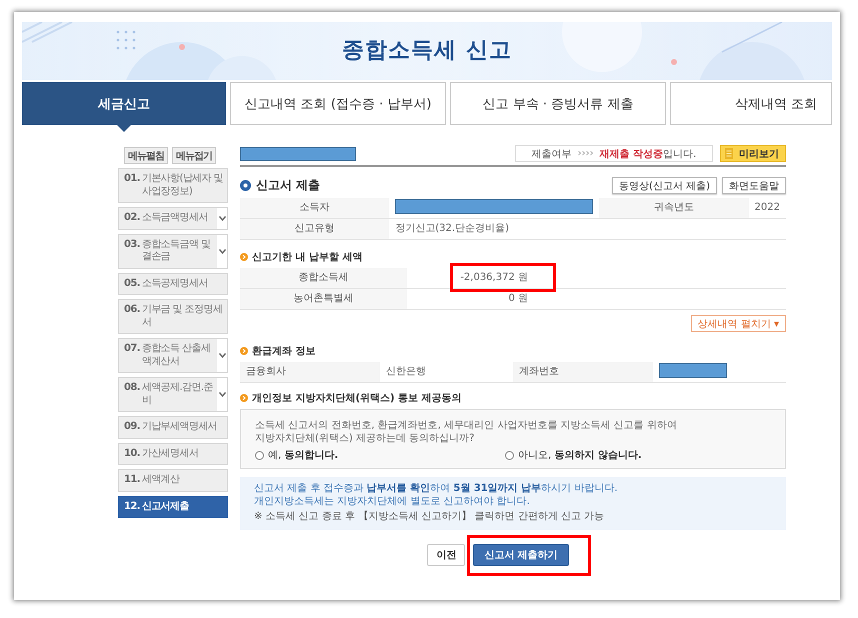  I want to click on field-label: 소득자, so click(315, 208).